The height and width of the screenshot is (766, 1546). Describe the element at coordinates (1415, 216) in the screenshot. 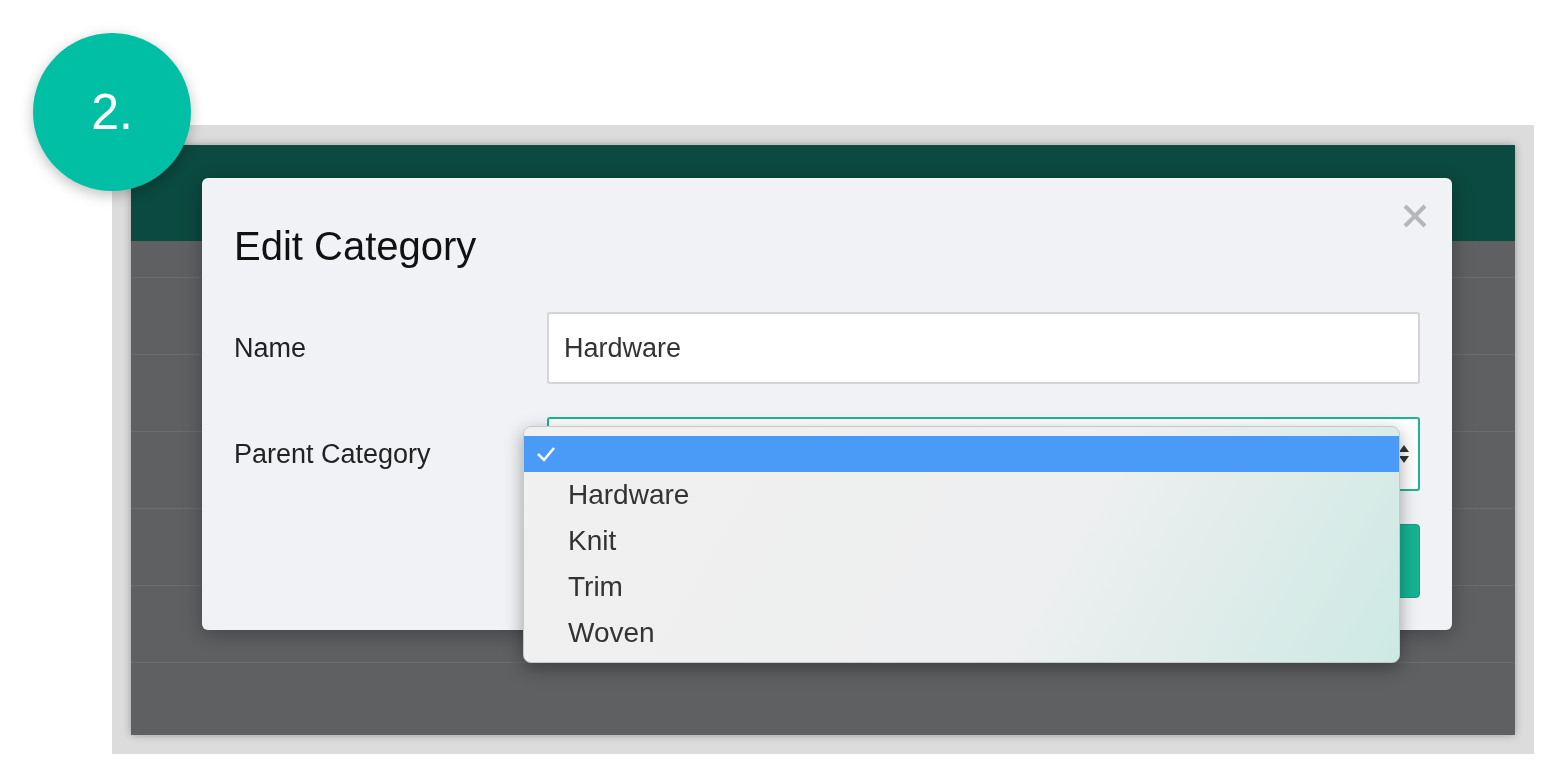

I see `close-icon` at that location.